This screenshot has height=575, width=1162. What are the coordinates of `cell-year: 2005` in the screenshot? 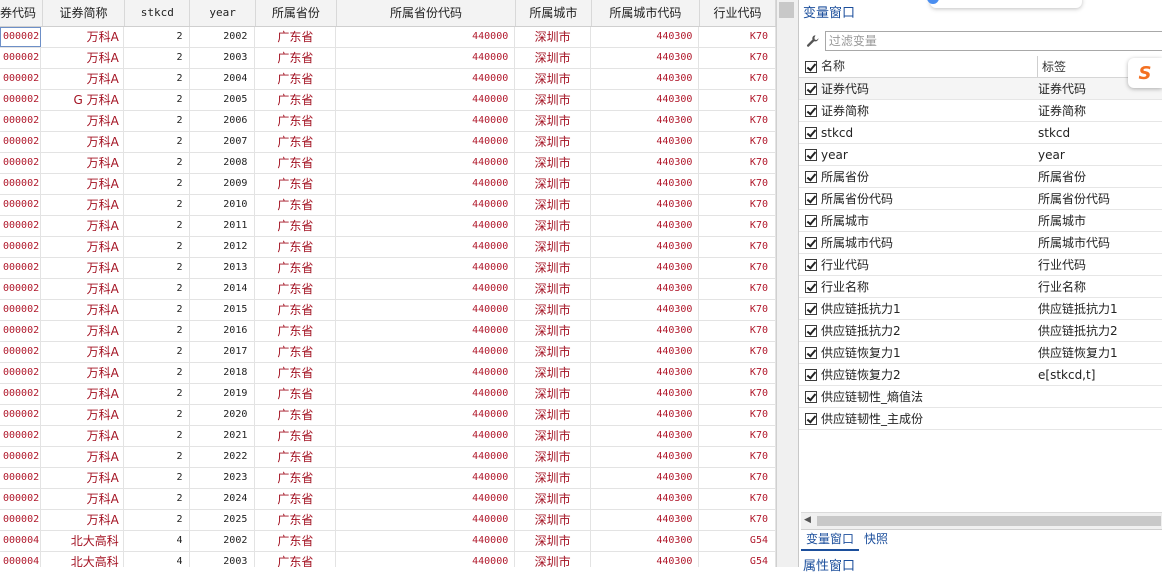 It's located at (223, 100).